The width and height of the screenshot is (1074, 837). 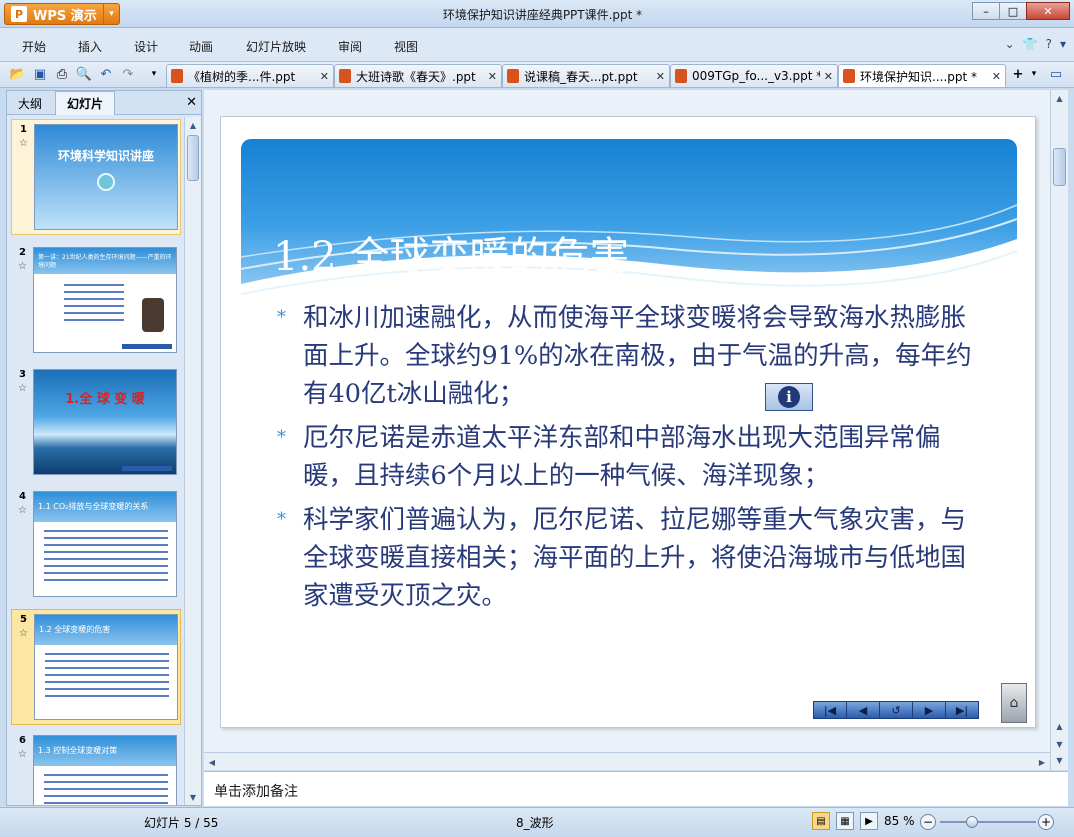 What do you see at coordinates (863, 710) in the screenshot?
I see `previous-slide-icon: ◀` at bounding box center [863, 710].